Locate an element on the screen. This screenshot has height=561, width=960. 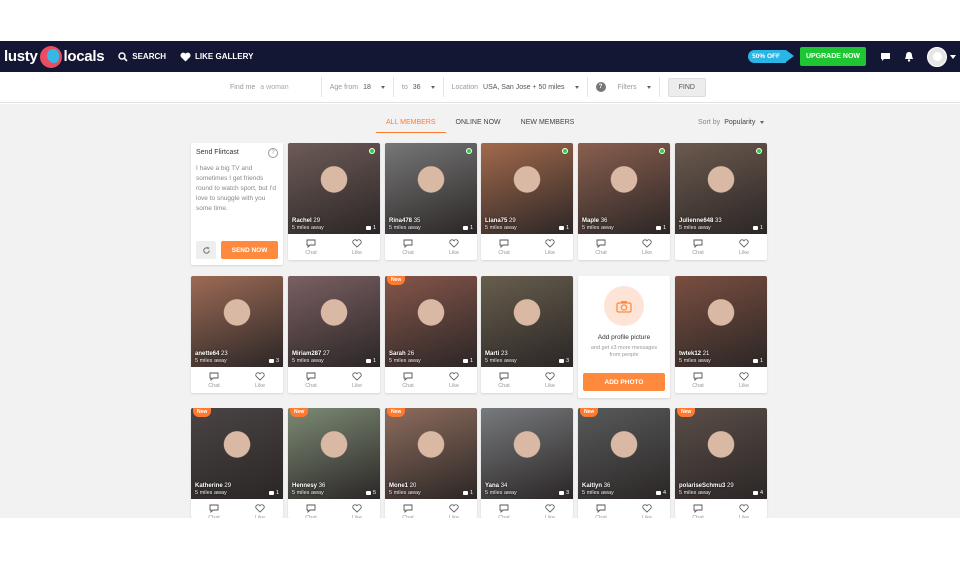
tab-new-members: NEW MEMBERS is located at coordinates (548, 125).